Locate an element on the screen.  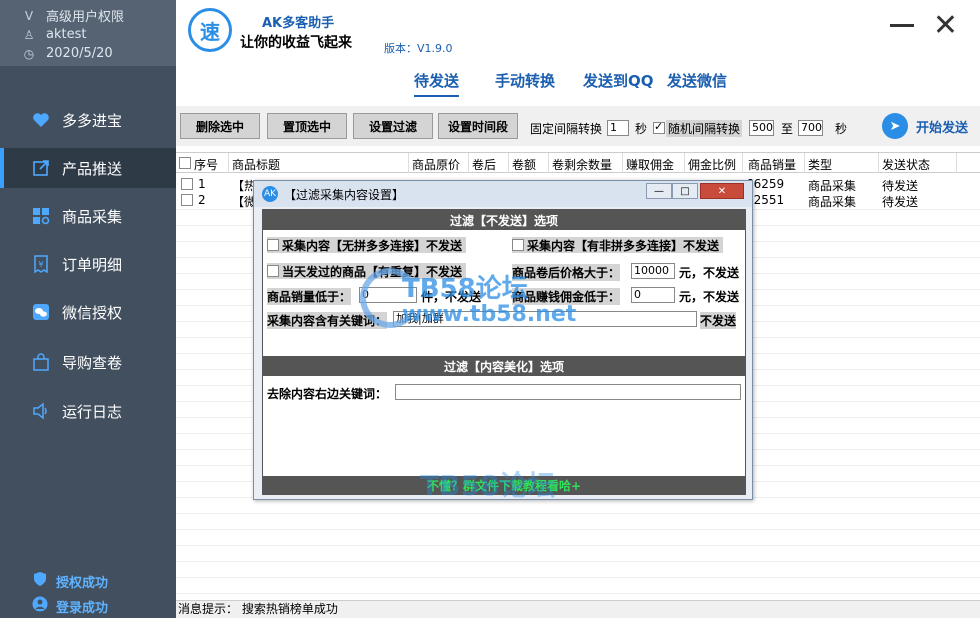
random-min-input: 500 is located at coordinates (761, 128).